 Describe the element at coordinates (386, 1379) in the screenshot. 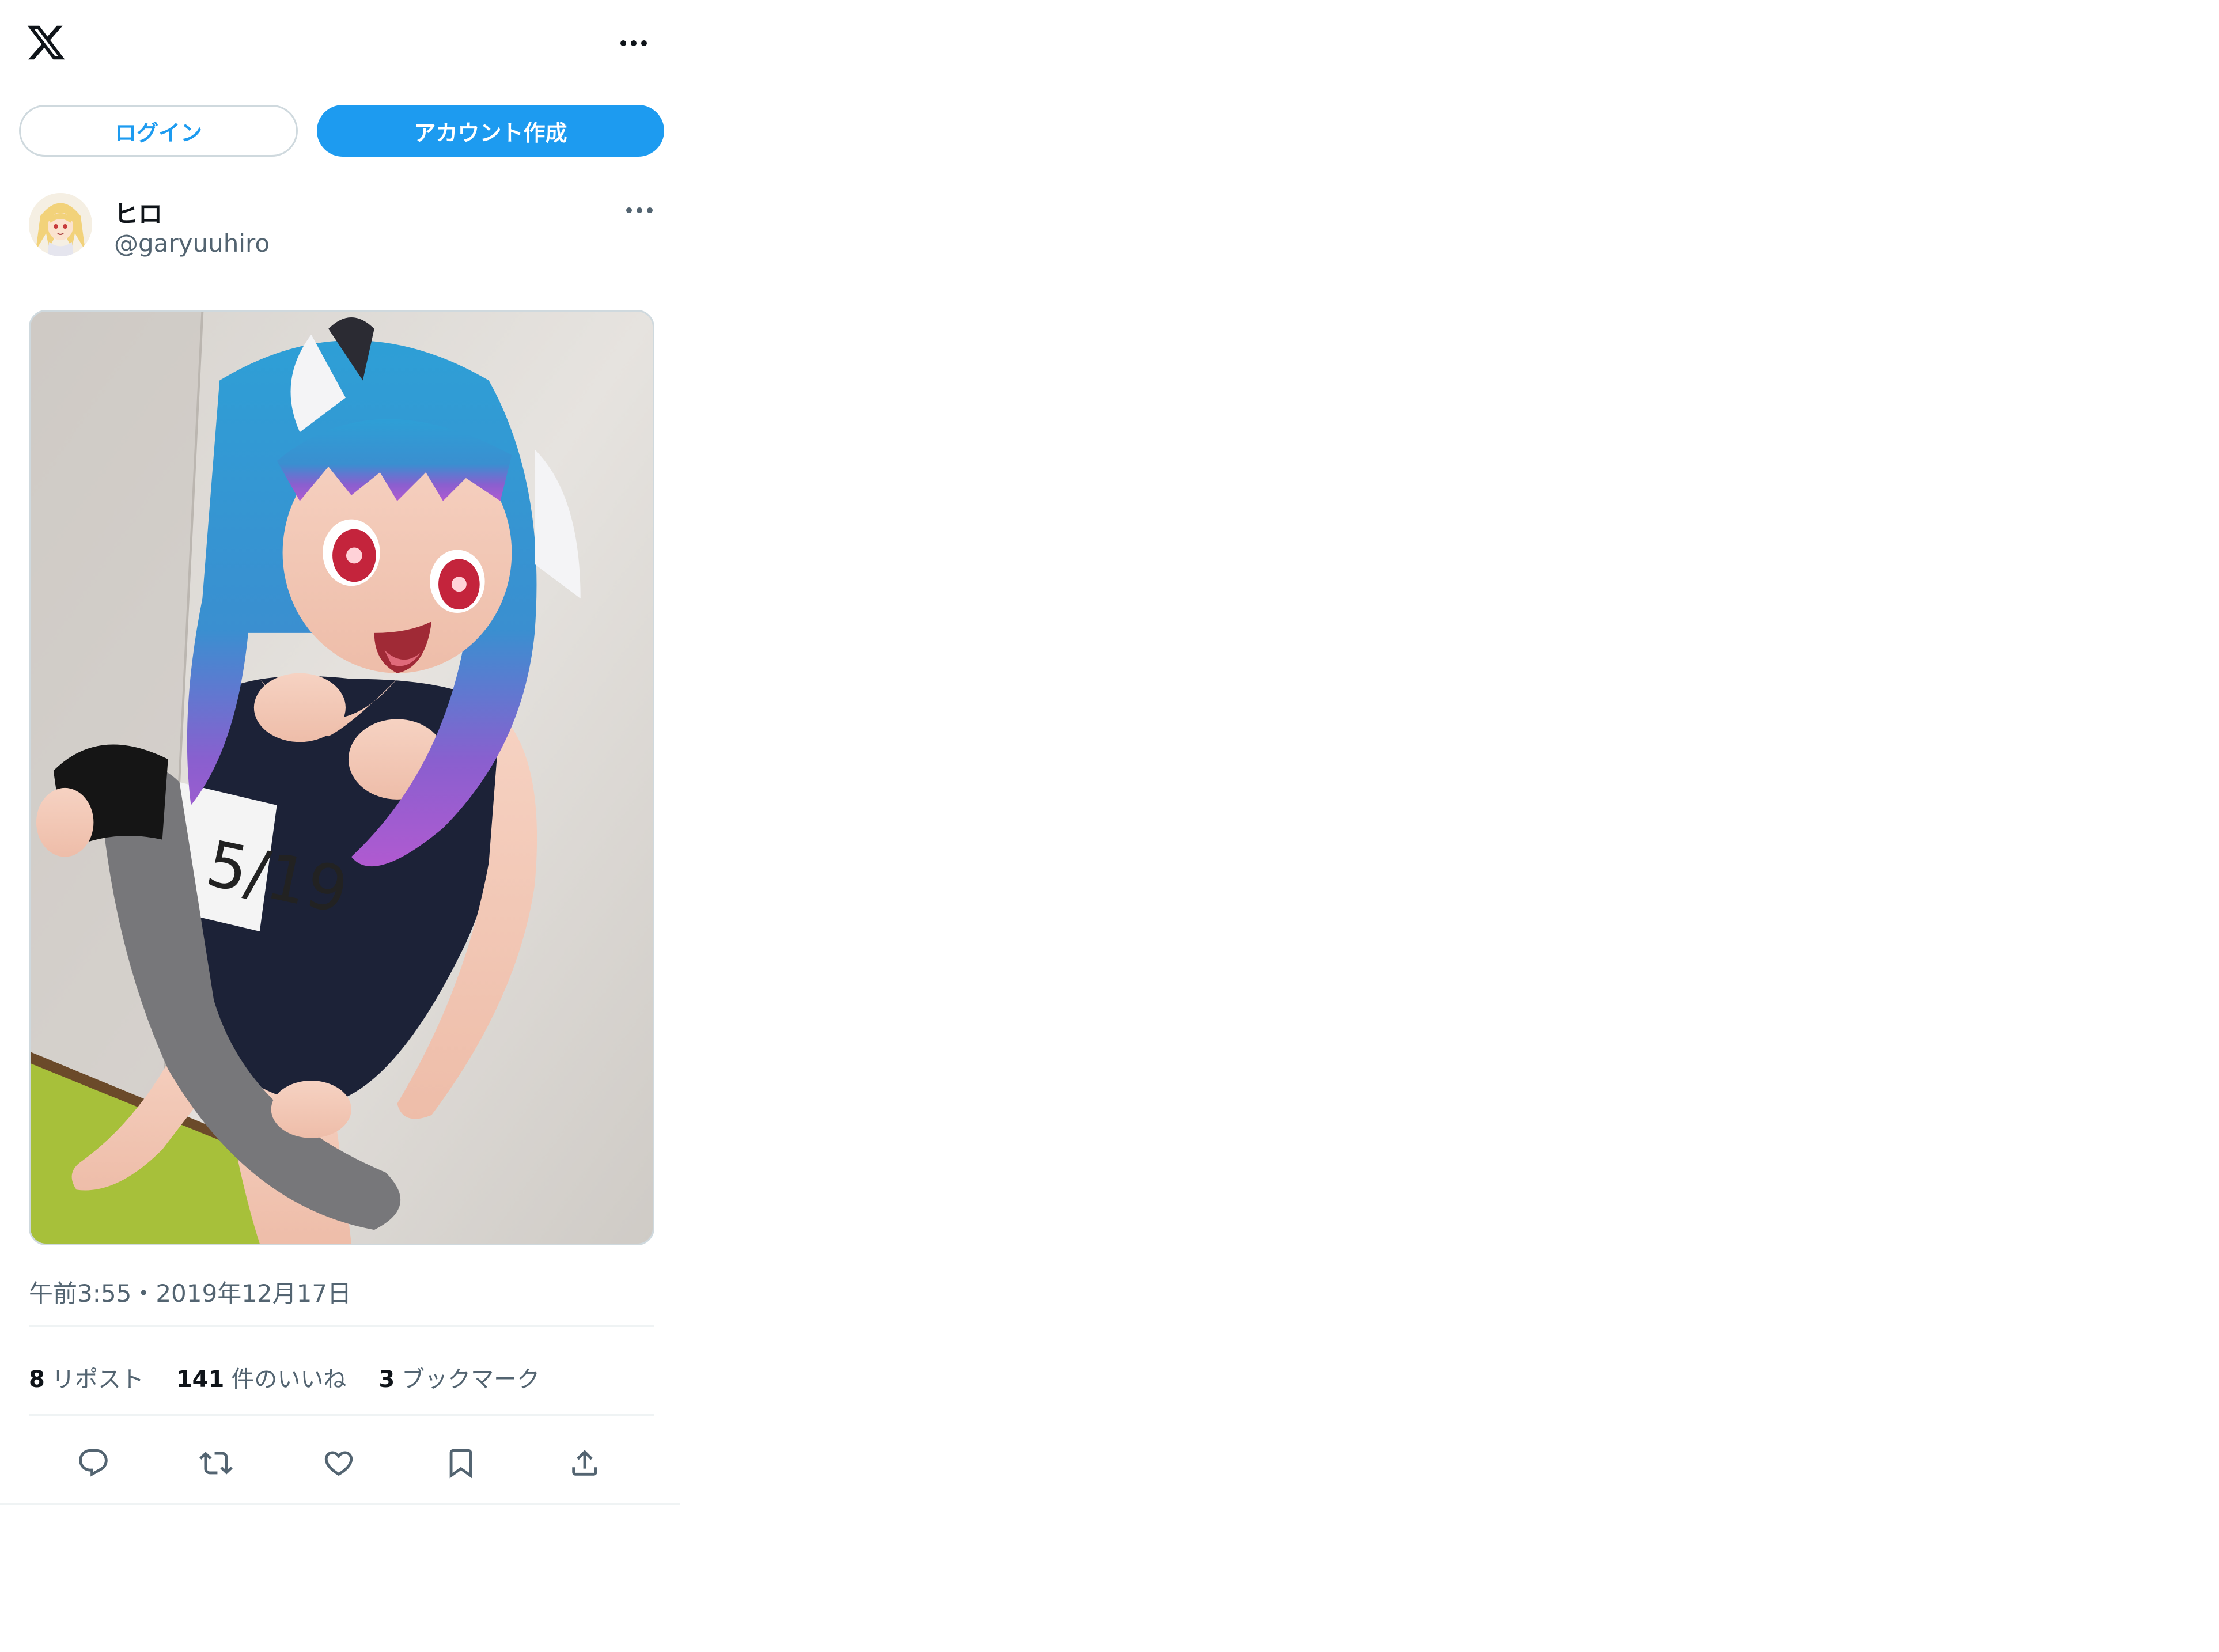

I see `bookmarks-count: 3` at that location.